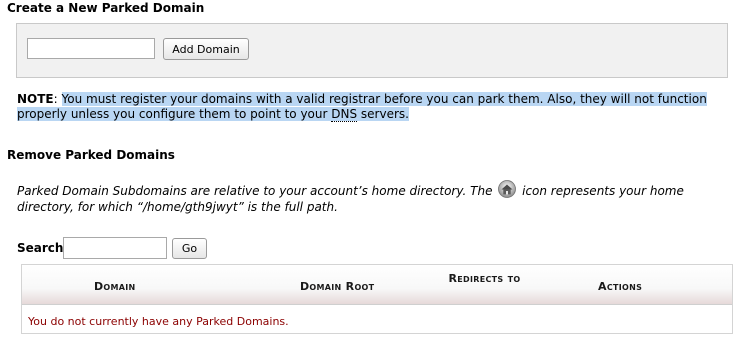 The width and height of the screenshot is (743, 342). What do you see at coordinates (377, 285) in the screenshot?
I see `table-header: Domain Domain Root Redirects to Actions` at bounding box center [377, 285].